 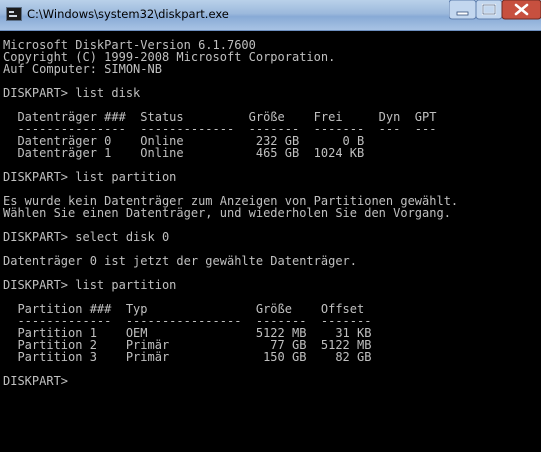 I want to click on title-bar: C:\Windows\system32\diskpart.exe, so click(x=270, y=15).